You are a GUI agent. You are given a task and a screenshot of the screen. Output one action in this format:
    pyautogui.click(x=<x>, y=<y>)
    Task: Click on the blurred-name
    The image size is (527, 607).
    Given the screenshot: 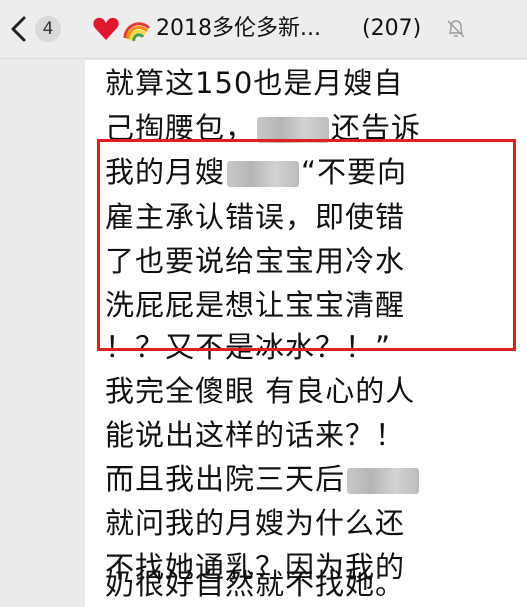 What is the action you would take?
    pyautogui.click(x=383, y=481)
    